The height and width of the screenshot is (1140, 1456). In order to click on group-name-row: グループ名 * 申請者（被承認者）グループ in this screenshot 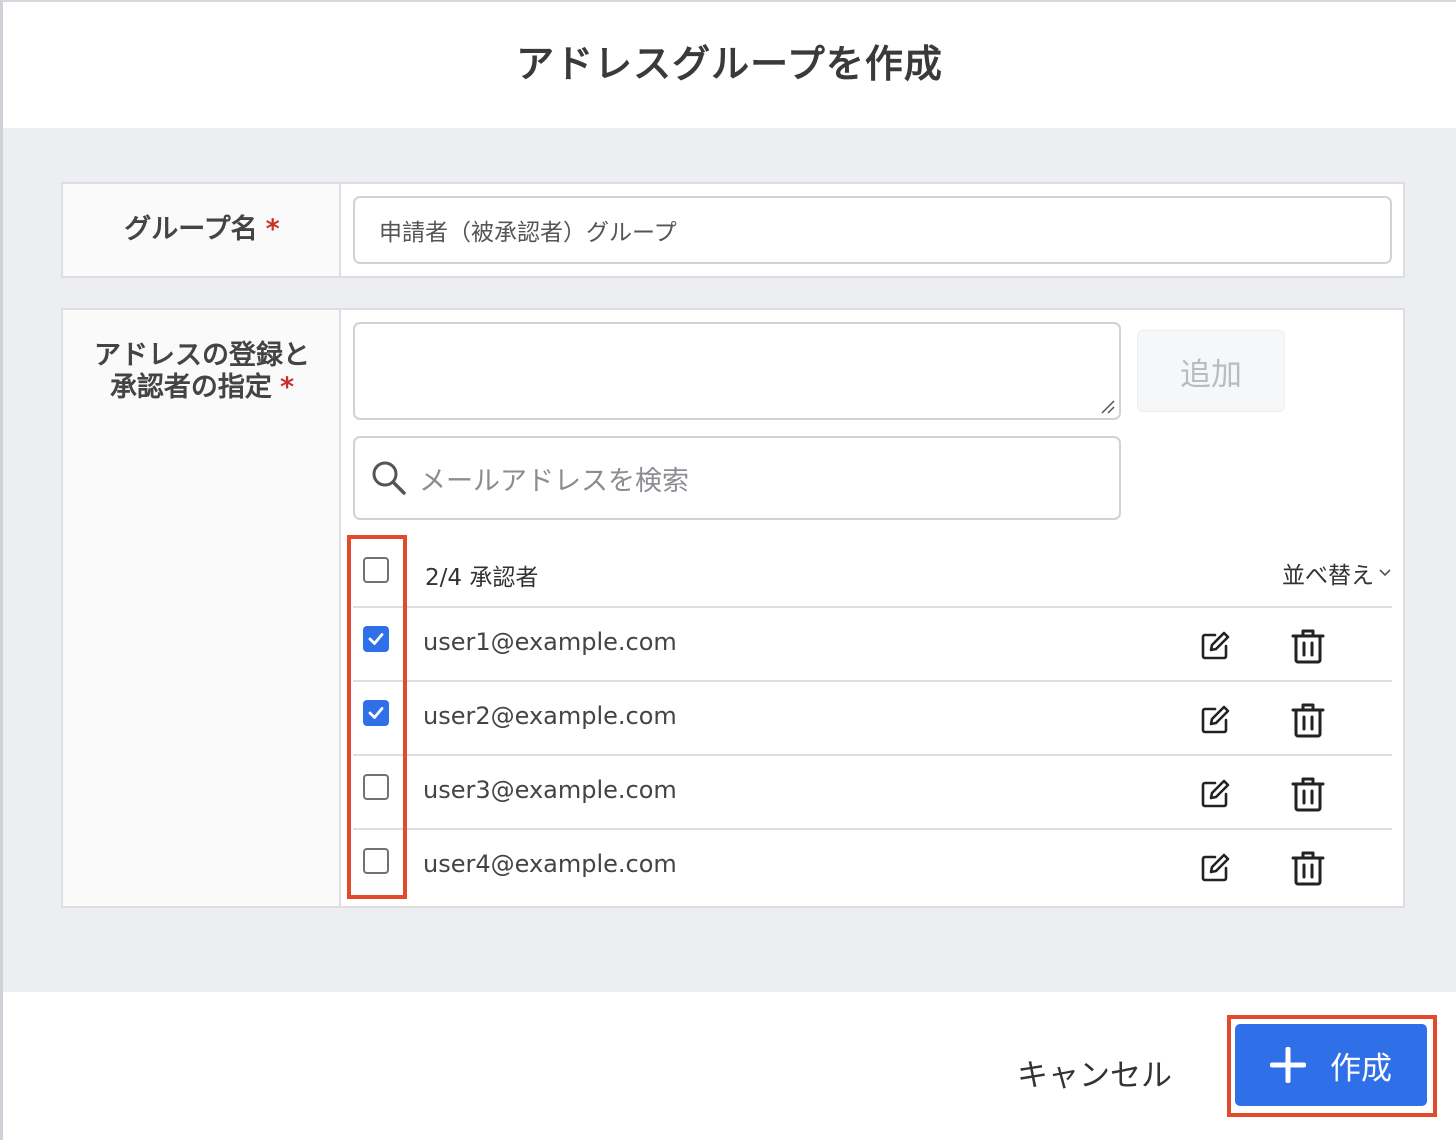, I will do `click(733, 230)`.